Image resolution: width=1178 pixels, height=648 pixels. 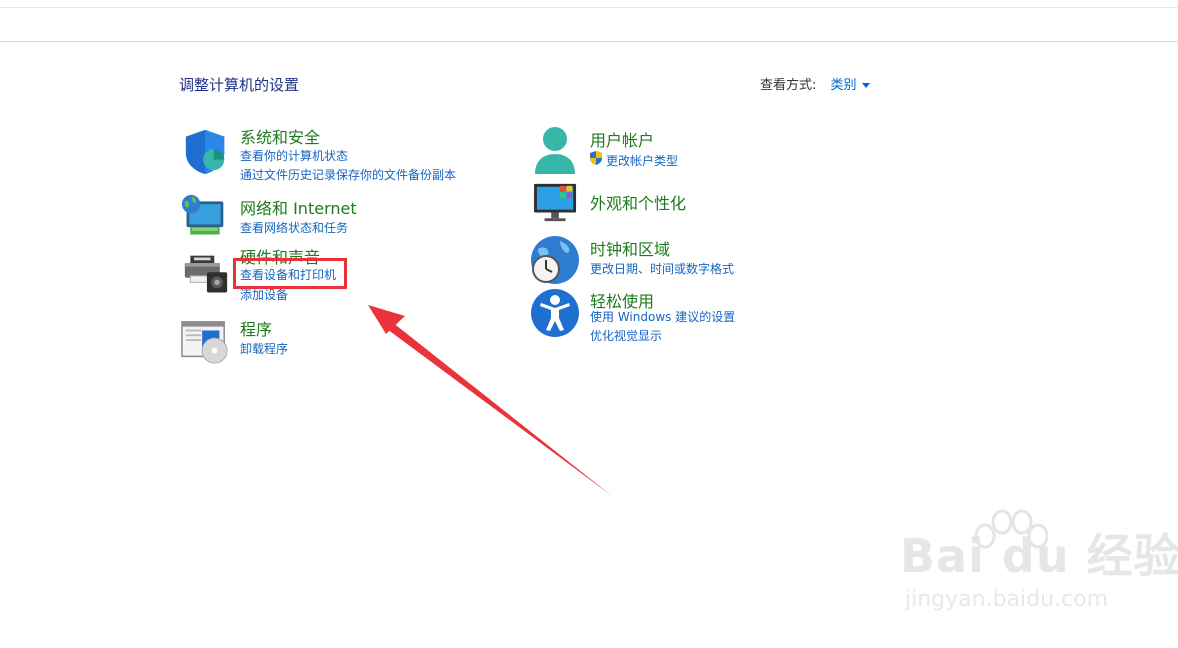 What do you see at coordinates (1039, 560) in the screenshot?
I see `watermark: Bai du 经验 jingyan.baidu.com` at bounding box center [1039, 560].